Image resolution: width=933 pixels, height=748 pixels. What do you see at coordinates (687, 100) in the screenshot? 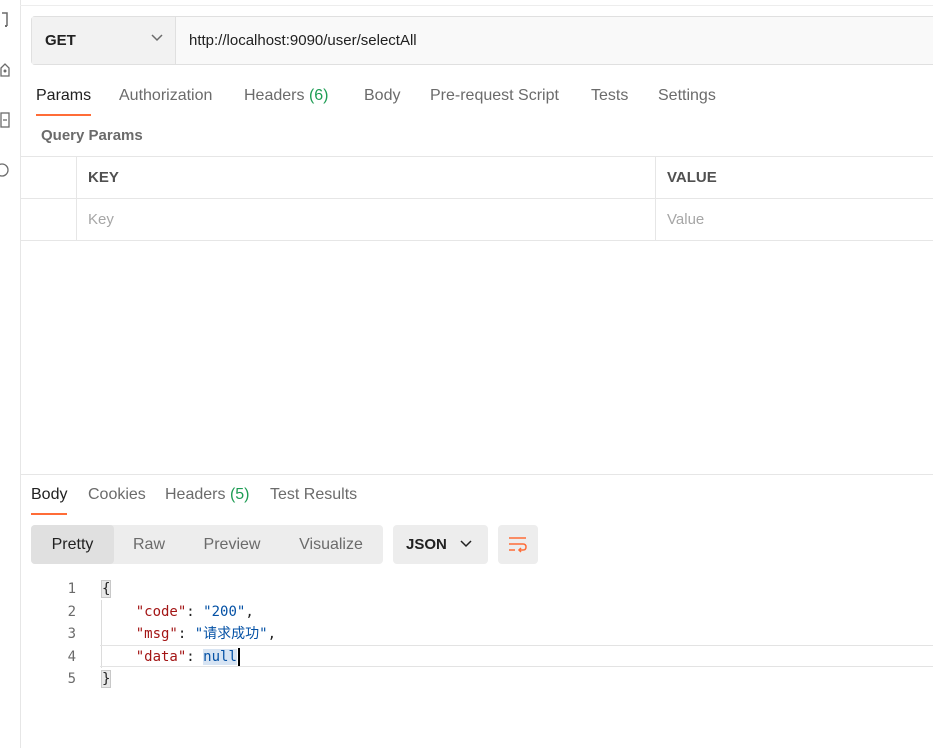
I see `tab-settings: Settings` at bounding box center [687, 100].